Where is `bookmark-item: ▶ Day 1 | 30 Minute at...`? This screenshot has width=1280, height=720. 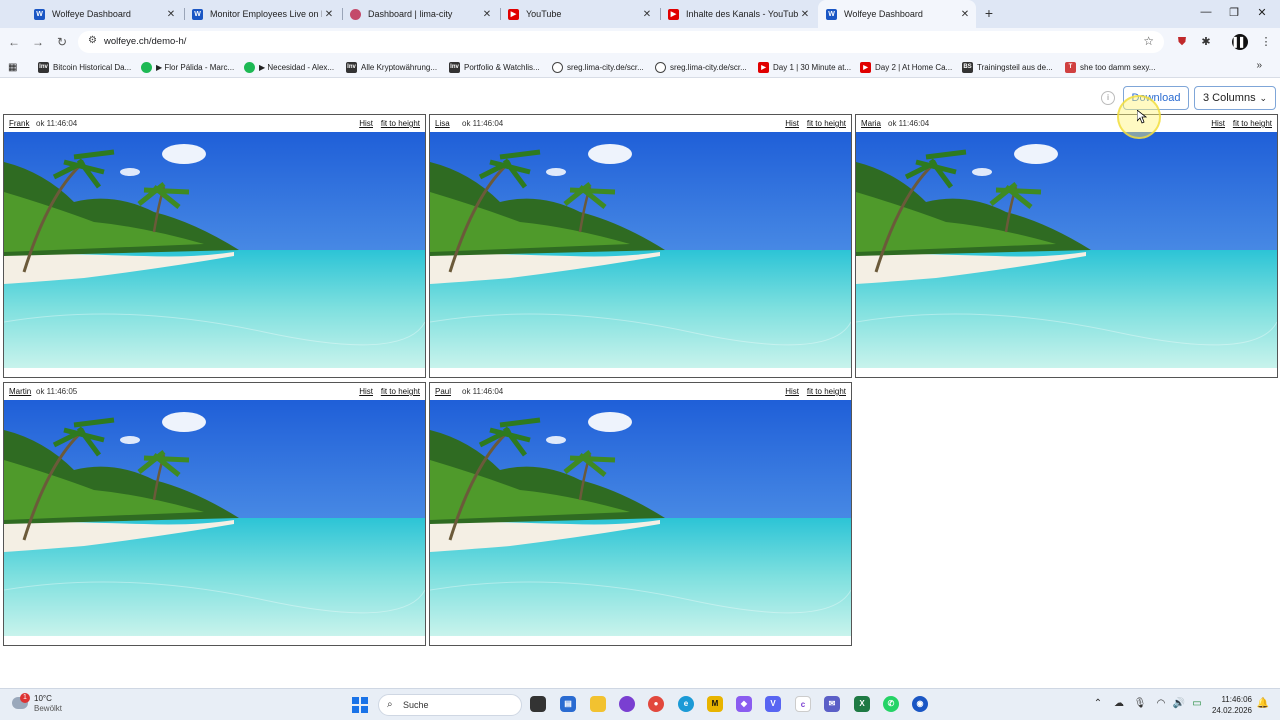
bookmark-item: ▶ Day 1 | 30 Minute at... is located at coordinates (804, 67).